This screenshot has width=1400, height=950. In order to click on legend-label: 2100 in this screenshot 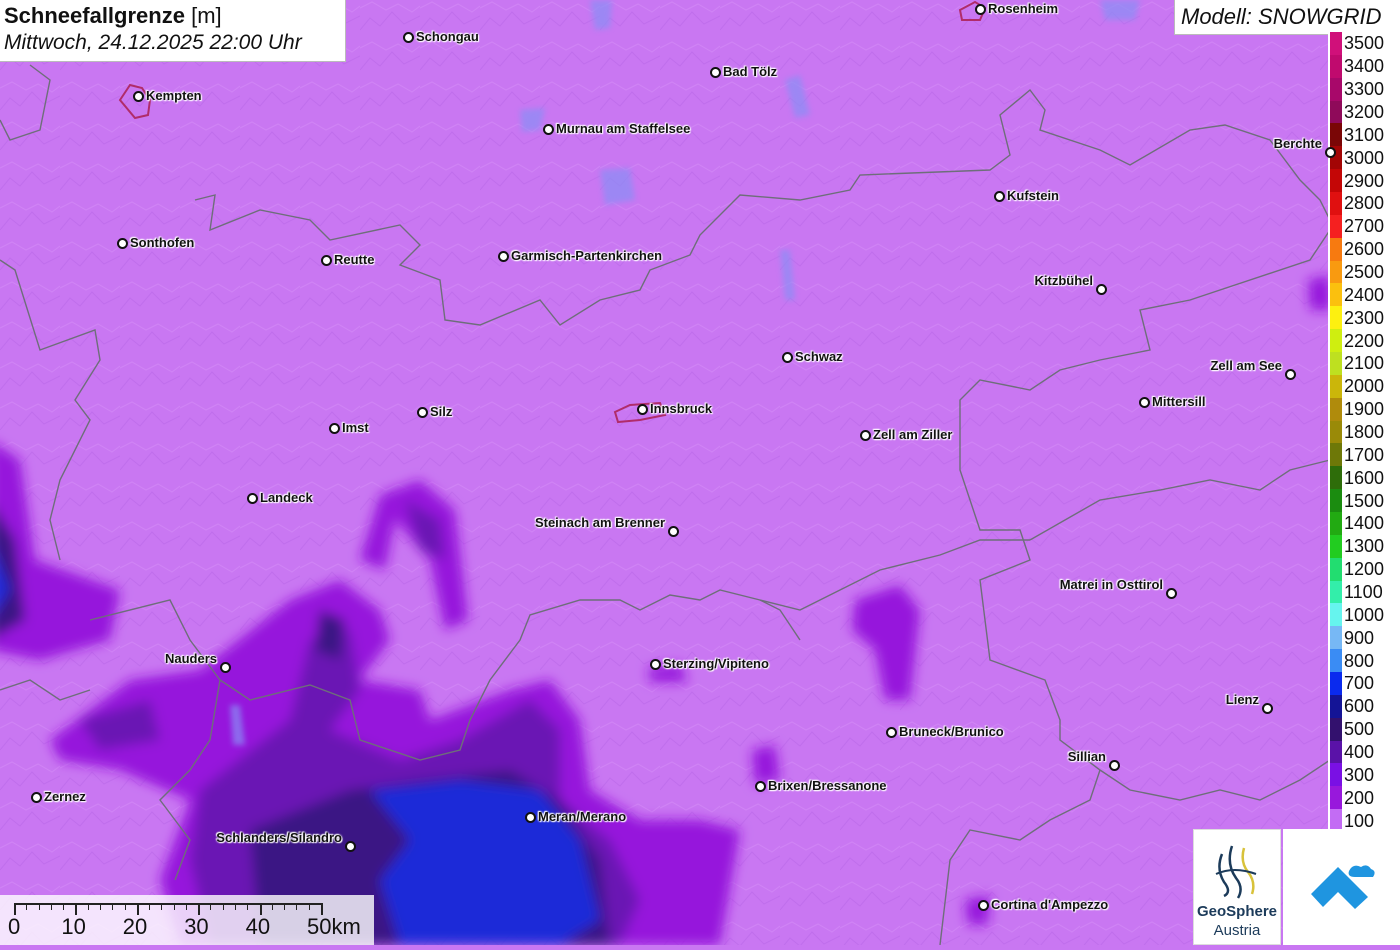, I will do `click(1364, 363)`.